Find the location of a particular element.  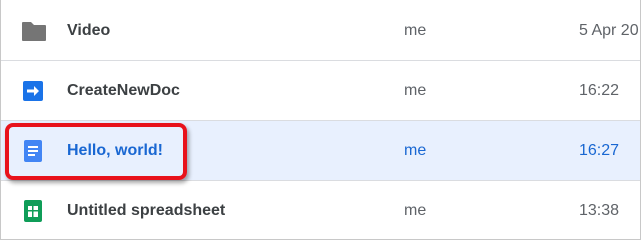

file-modified: 16:27 is located at coordinates (599, 150).